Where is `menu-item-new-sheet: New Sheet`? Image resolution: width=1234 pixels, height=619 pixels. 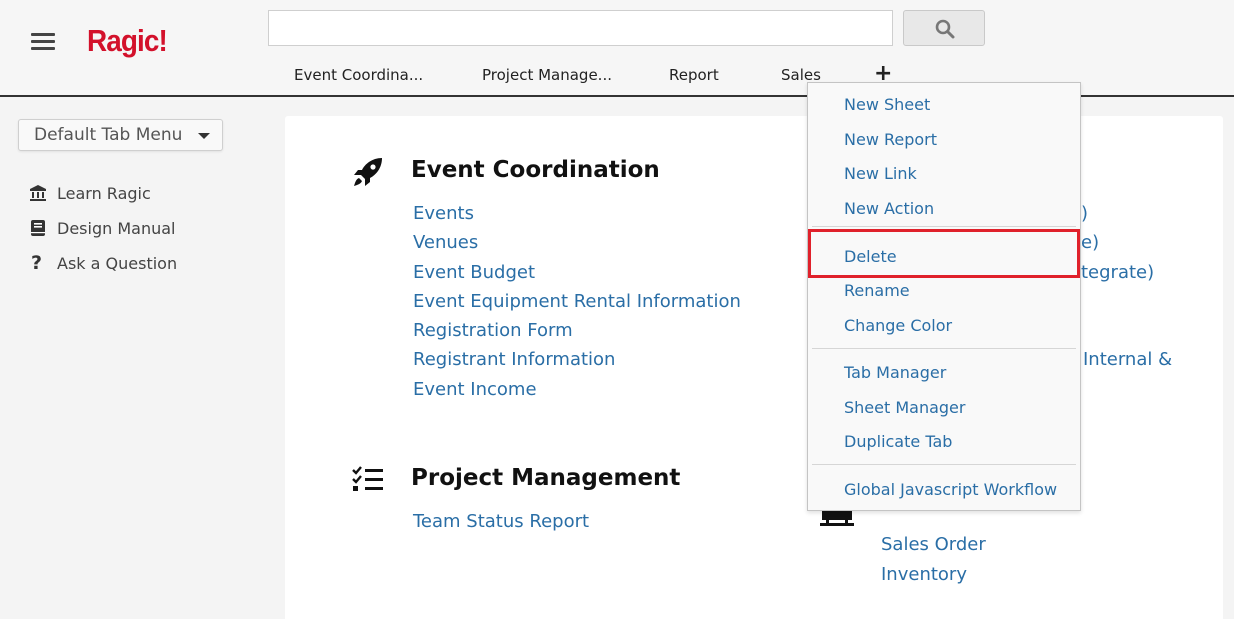 menu-item-new-sheet: New Sheet is located at coordinates (887, 104).